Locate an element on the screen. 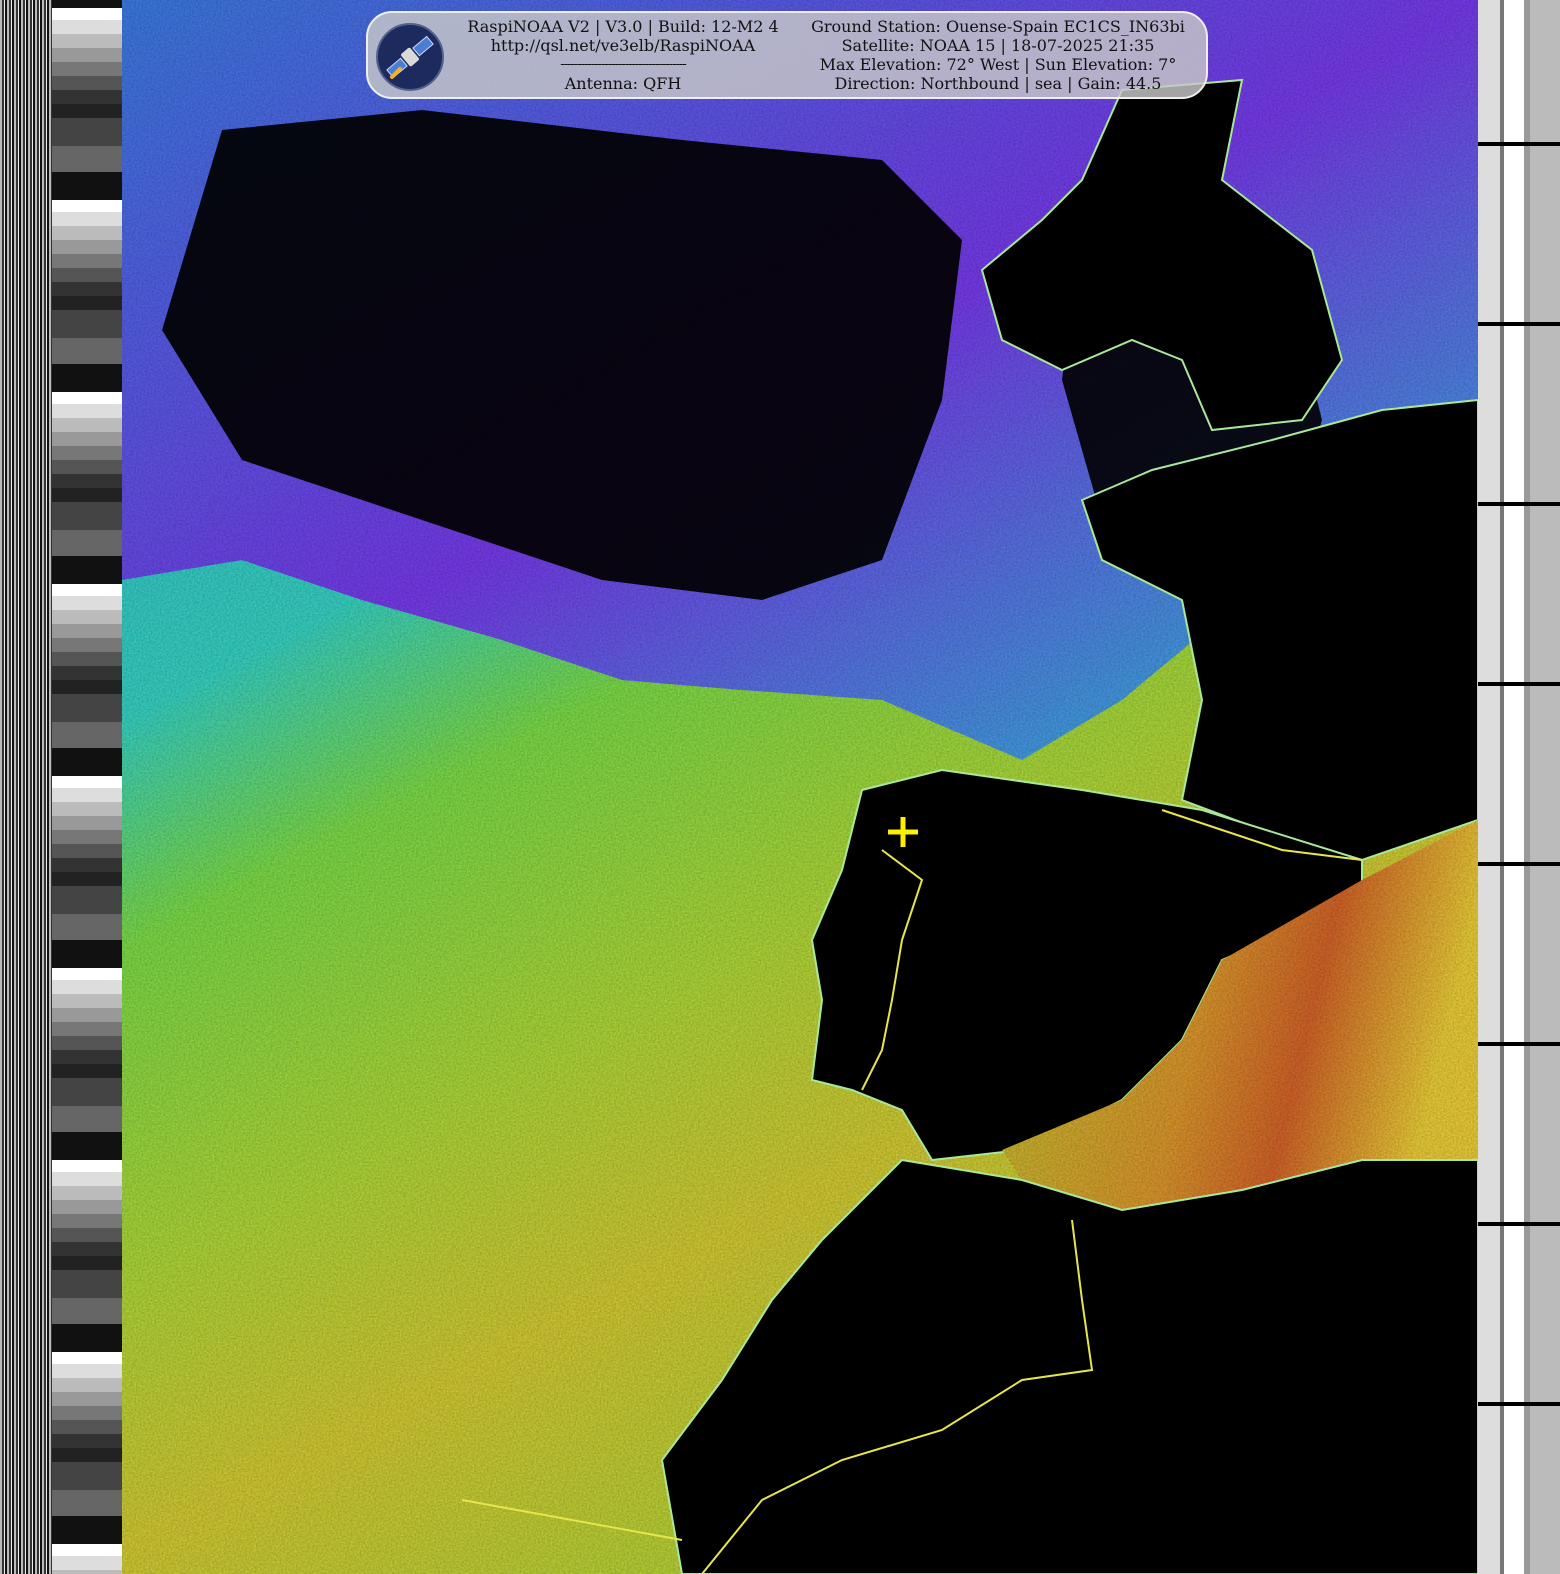  telemetry-marks-right is located at coordinates (1519, 787).